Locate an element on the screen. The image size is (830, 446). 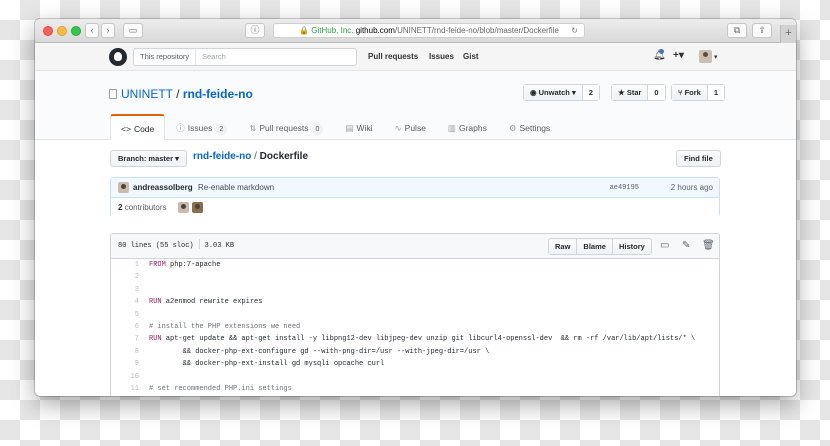
issues-counter: 2 is located at coordinates (221, 129).